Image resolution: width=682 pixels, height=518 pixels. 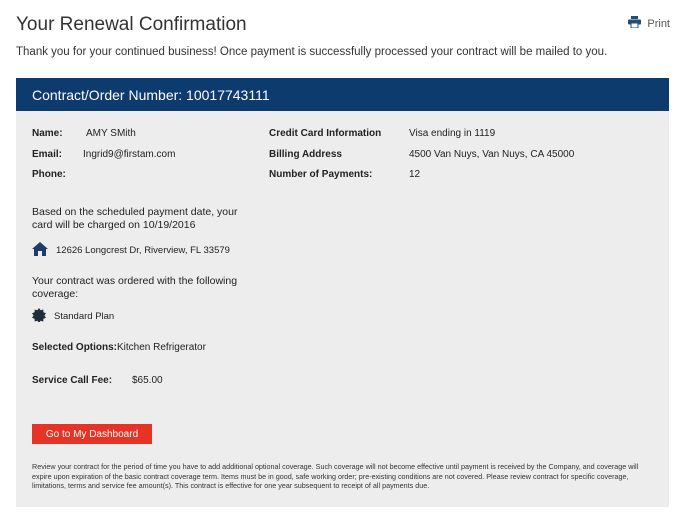 I want to click on print-link: Print, so click(x=649, y=23).